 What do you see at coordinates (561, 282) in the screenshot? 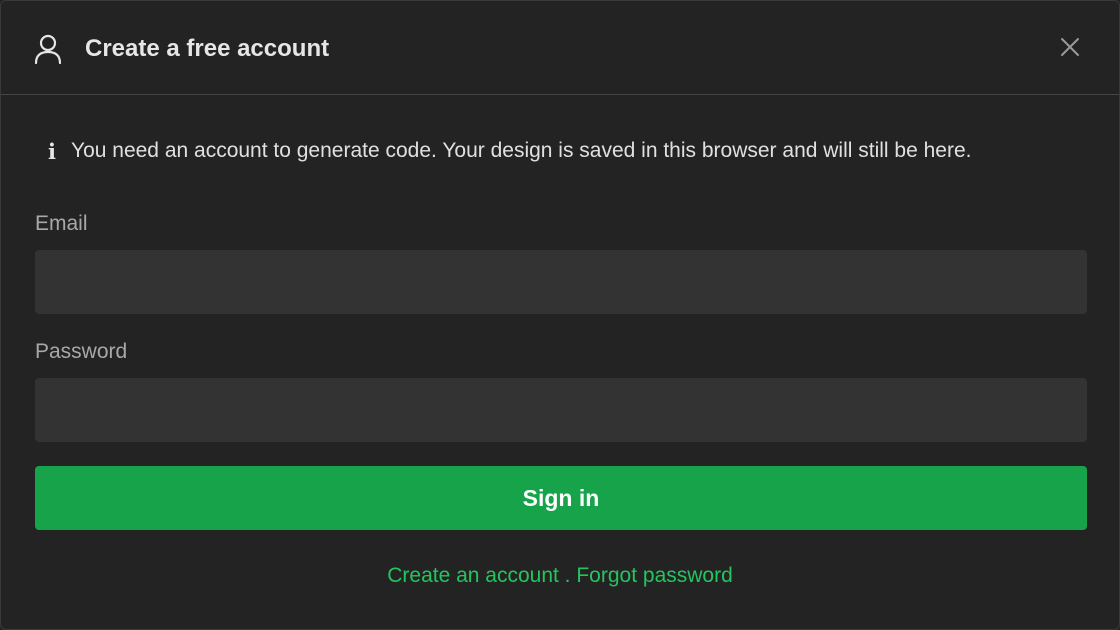
I see `email-field` at bounding box center [561, 282].